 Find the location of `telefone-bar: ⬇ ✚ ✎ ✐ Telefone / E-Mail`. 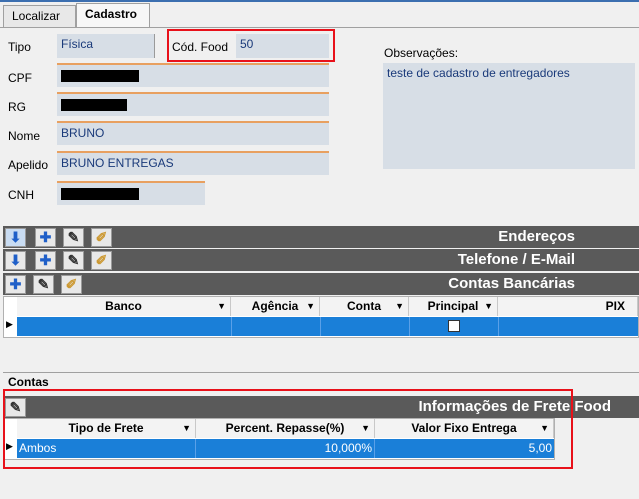

telefone-bar: ⬇ ✚ ✎ ✐ Telefone / E-Mail is located at coordinates (321, 260).